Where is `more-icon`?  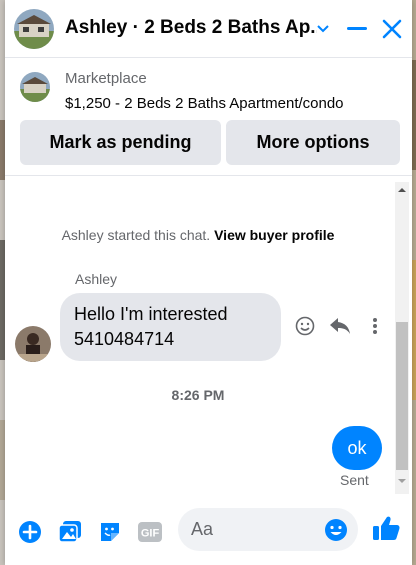
more-icon is located at coordinates (375, 326).